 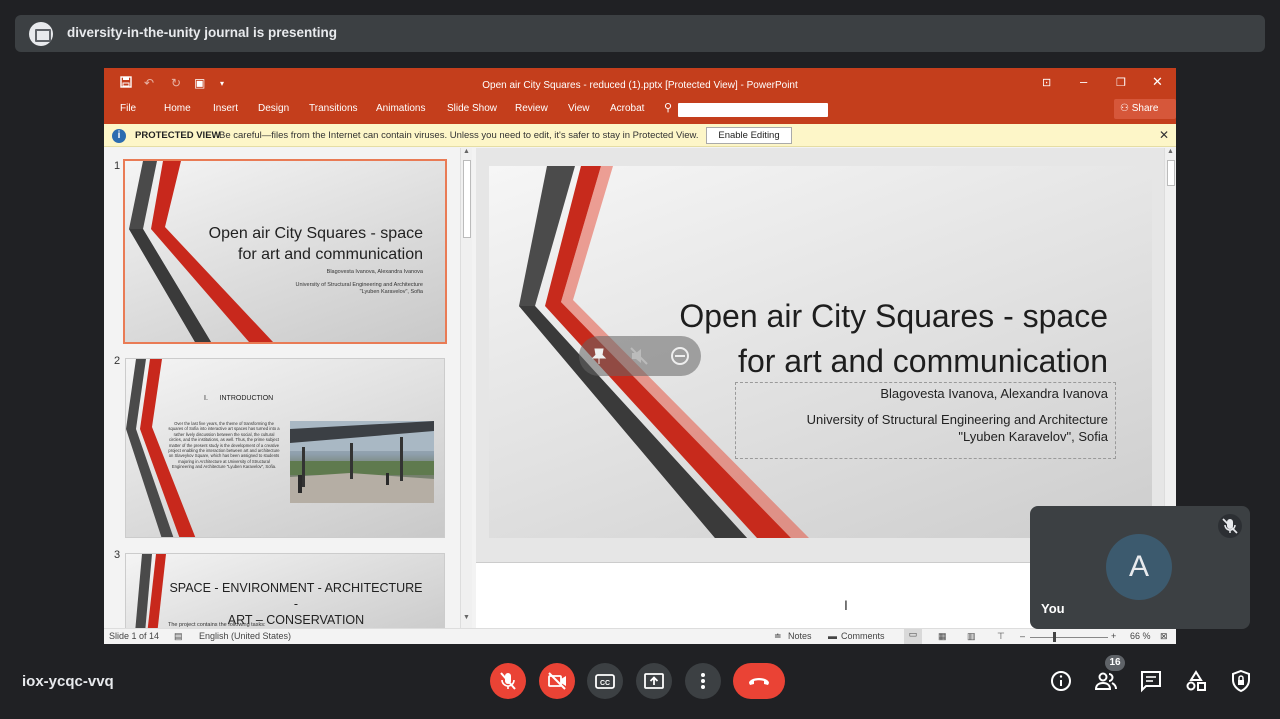 I want to click on notes-button: Notes, so click(x=800, y=636).